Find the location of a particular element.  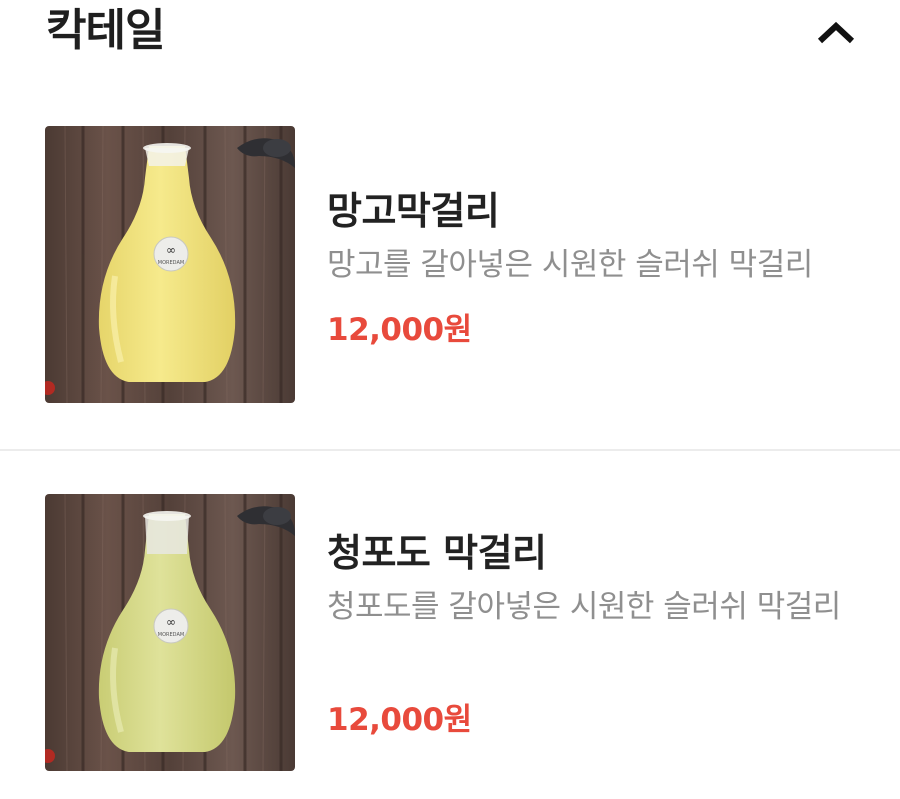

item-name: 망고막걸리 is located at coordinates (413, 211).